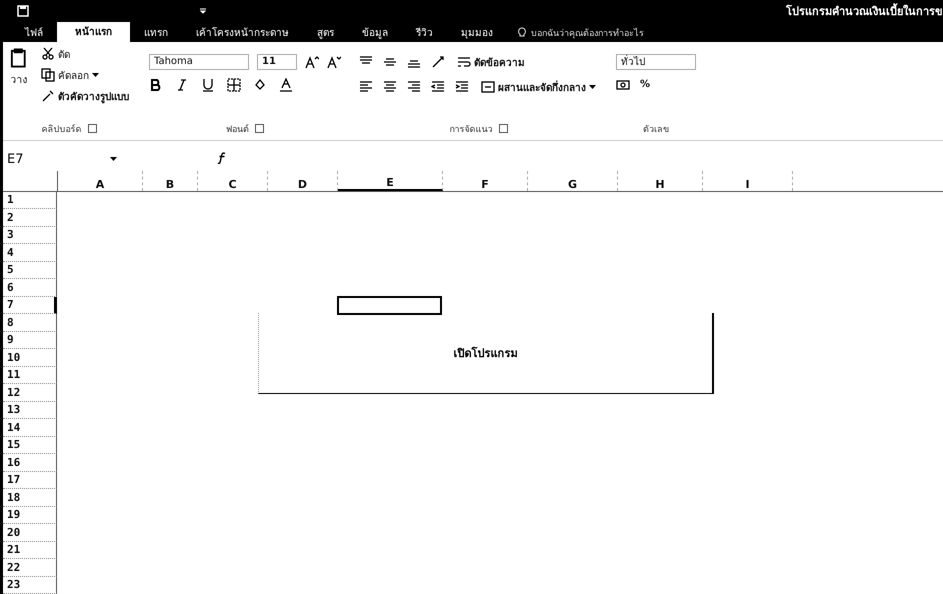 This screenshot has width=943, height=594. What do you see at coordinates (573, 180) in the screenshot?
I see `column-header: G` at bounding box center [573, 180].